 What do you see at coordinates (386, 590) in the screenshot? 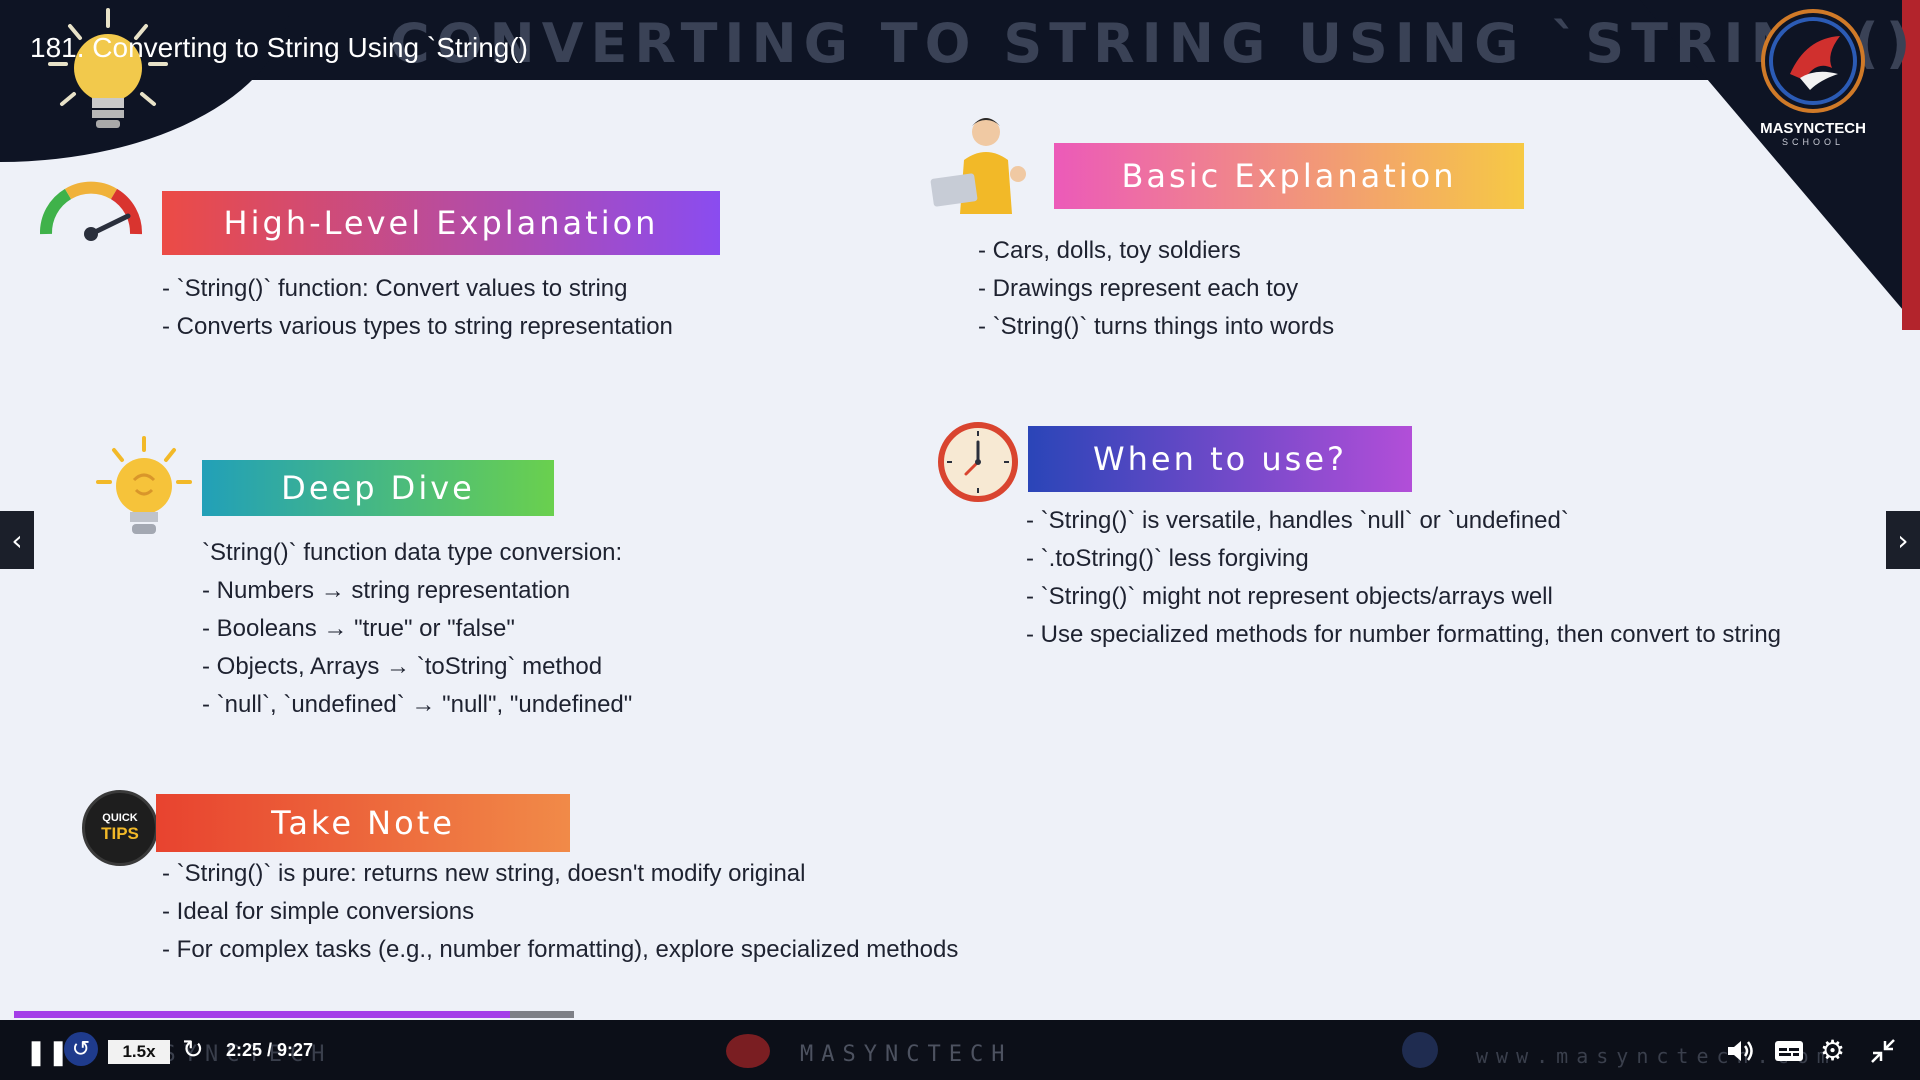
I see `list-item: - Numbers → string representation` at bounding box center [386, 590].